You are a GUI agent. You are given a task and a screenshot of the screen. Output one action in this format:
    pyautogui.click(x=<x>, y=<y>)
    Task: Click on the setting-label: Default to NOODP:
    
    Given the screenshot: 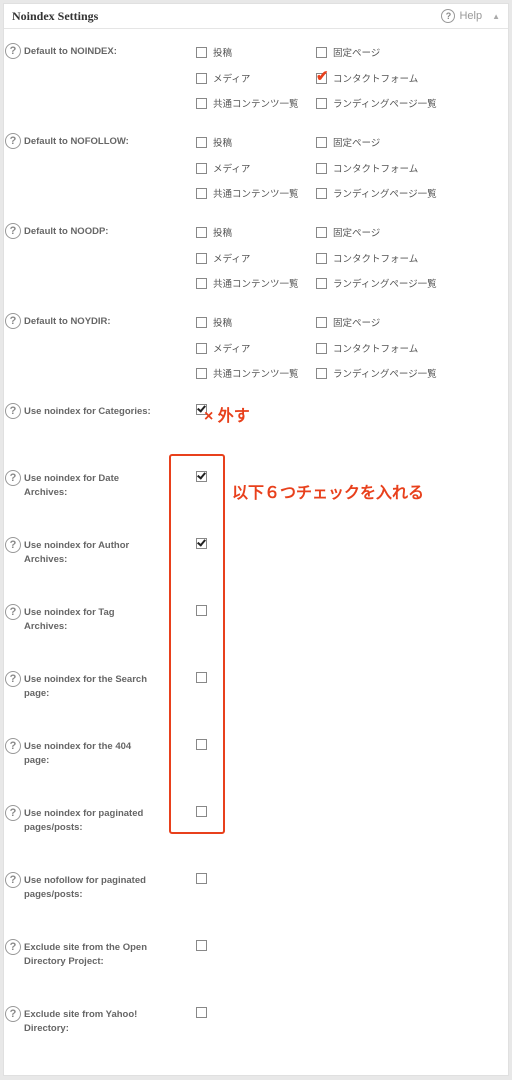 What is the action you would take?
    pyautogui.click(x=66, y=231)
    